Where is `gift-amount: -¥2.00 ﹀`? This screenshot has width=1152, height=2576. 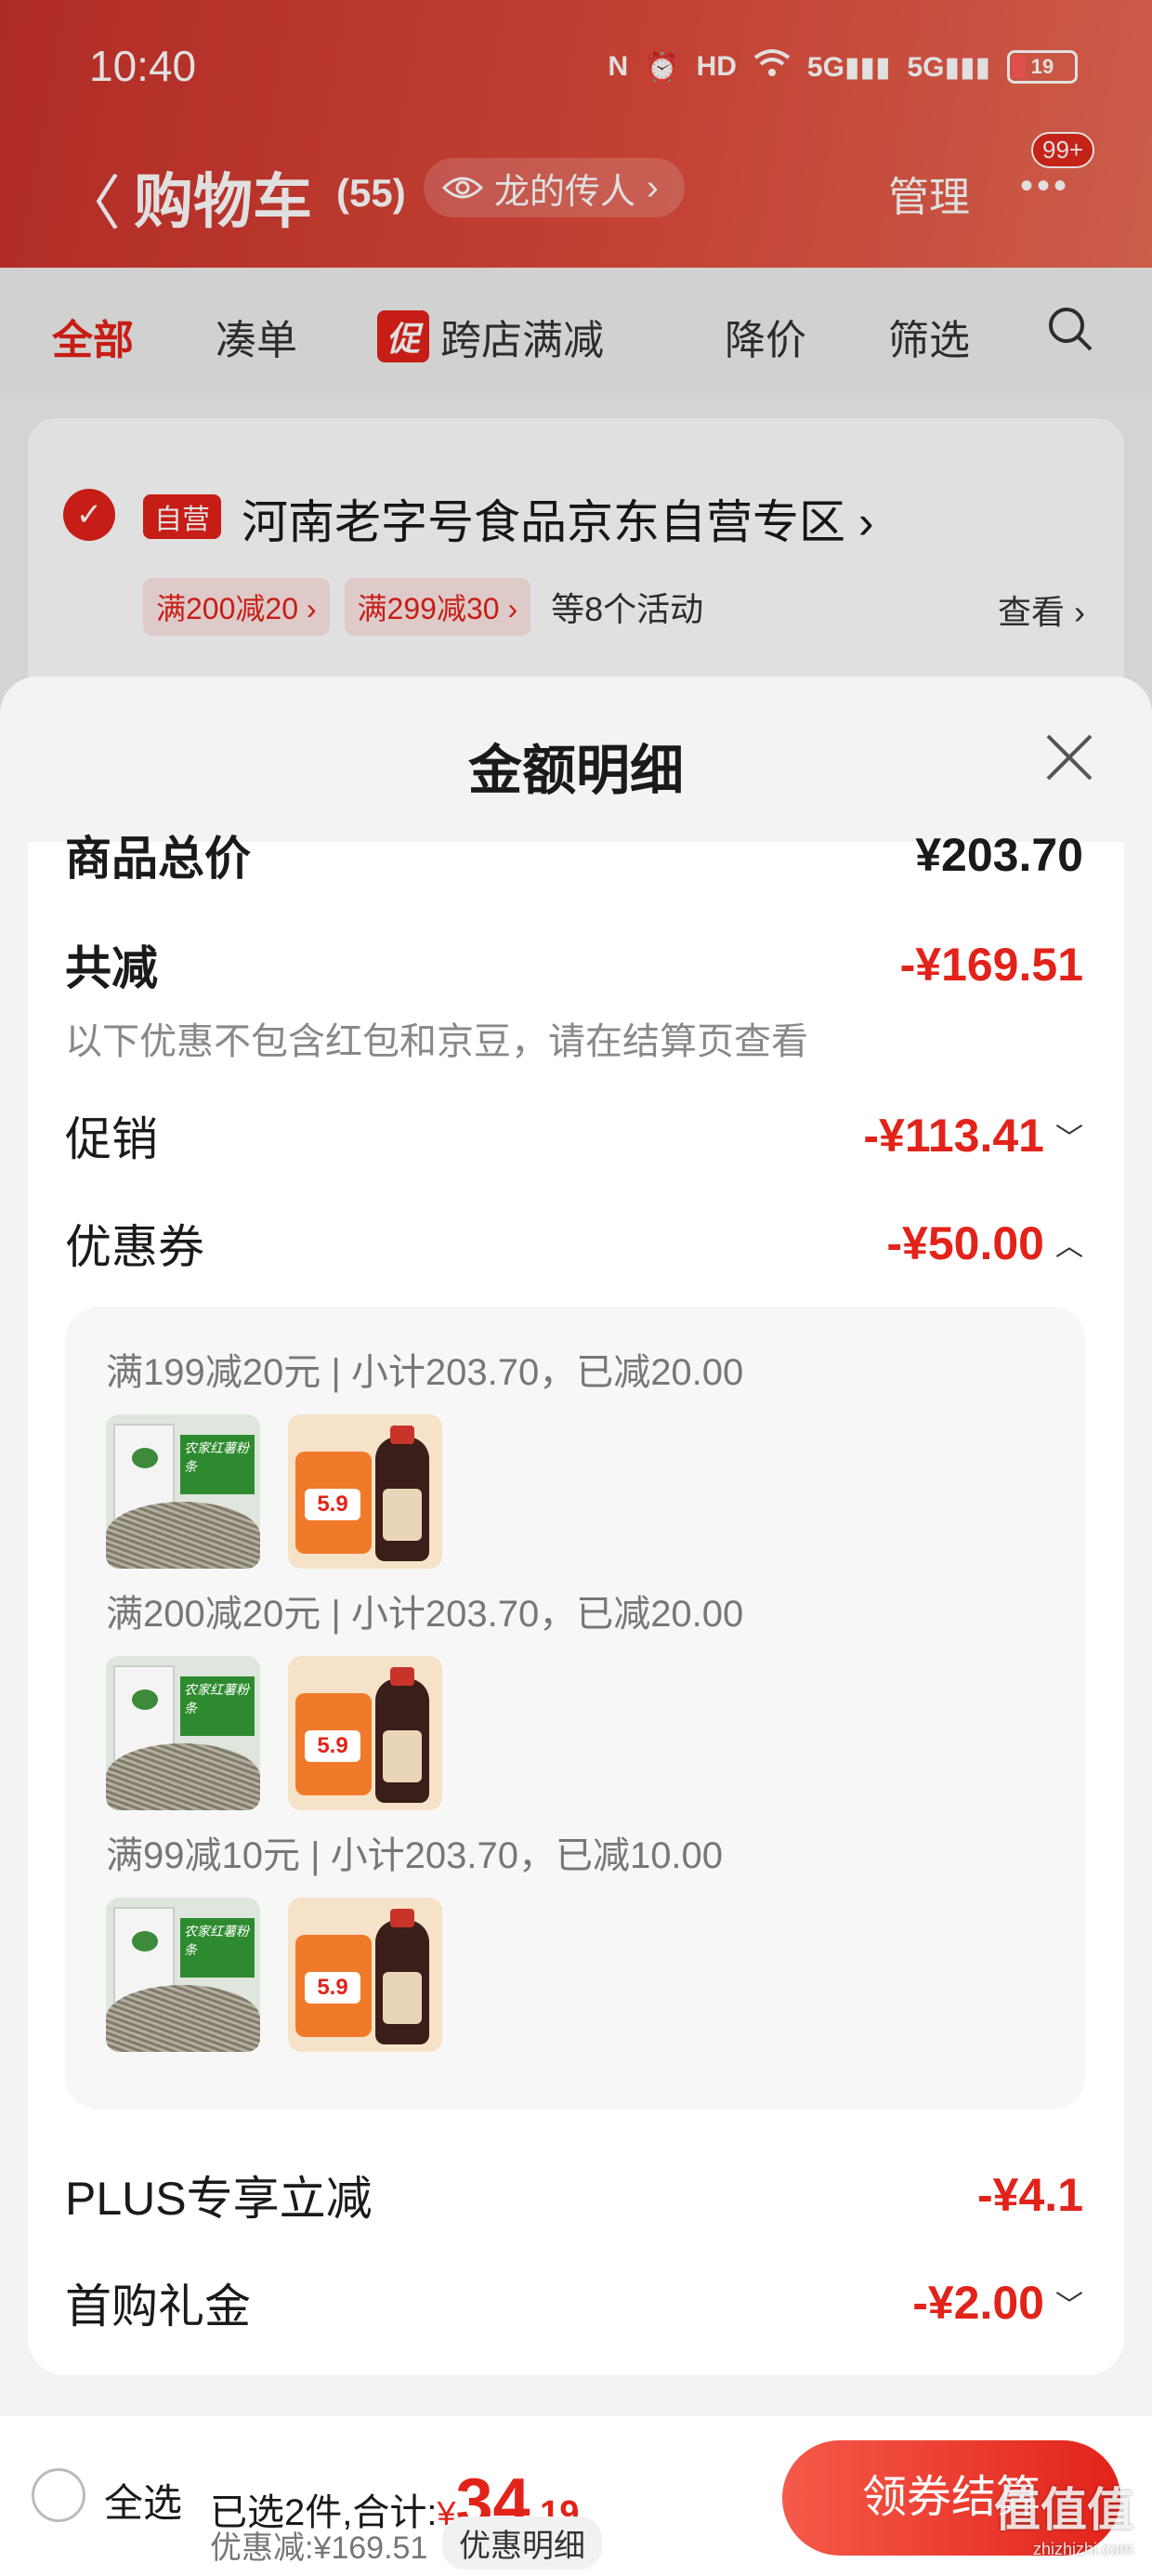
gift-amount: -¥2.00 ﹀ is located at coordinates (997, 2303).